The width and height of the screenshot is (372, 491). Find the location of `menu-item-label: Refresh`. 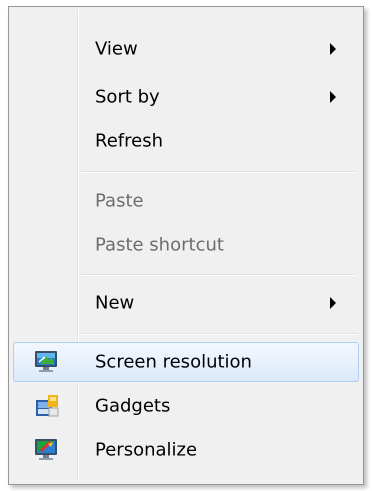

menu-item-label: Refresh is located at coordinates (129, 141).